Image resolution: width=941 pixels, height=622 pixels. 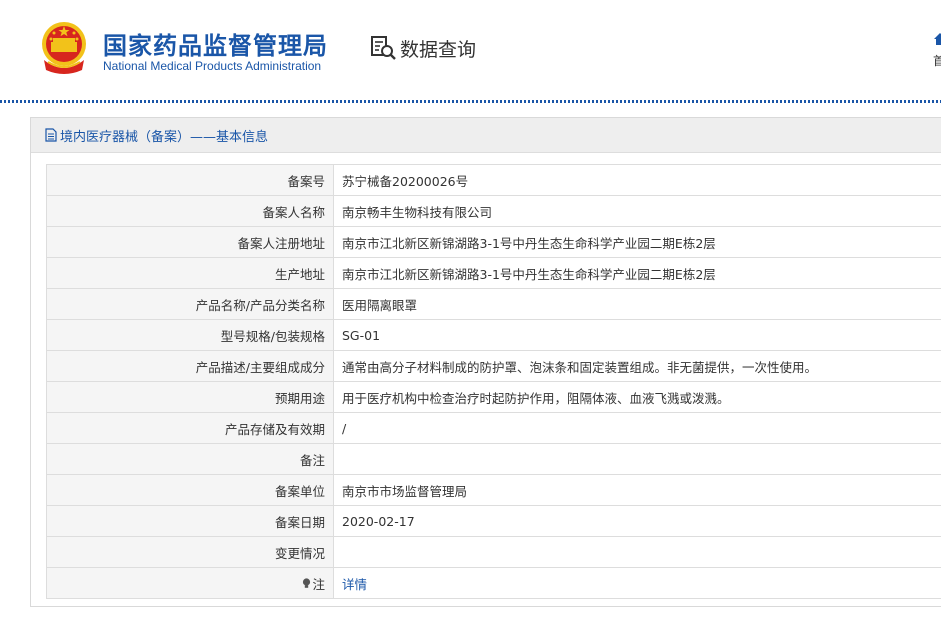 What do you see at coordinates (637, 397) in the screenshot?
I see `row-value: 用于医疗机构中检查治疗时起防护作用，阻隔体液、血液飞溅或泼溅。` at bounding box center [637, 397].